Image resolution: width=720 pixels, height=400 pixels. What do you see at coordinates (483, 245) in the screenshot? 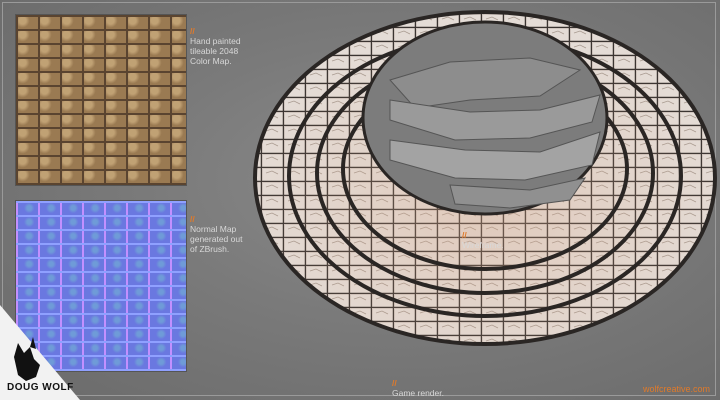
I see `wireframe-caption-text: Wireframe.` at bounding box center [483, 245].